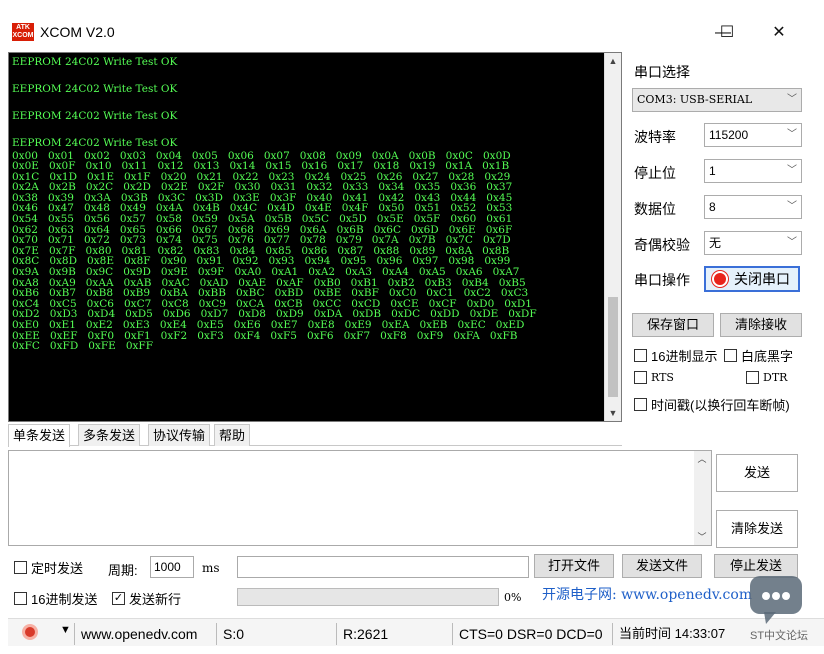 This screenshot has height=654, width=824. What do you see at coordinates (662, 566) in the screenshot?
I see `send-file-button: 发送文件` at bounding box center [662, 566].